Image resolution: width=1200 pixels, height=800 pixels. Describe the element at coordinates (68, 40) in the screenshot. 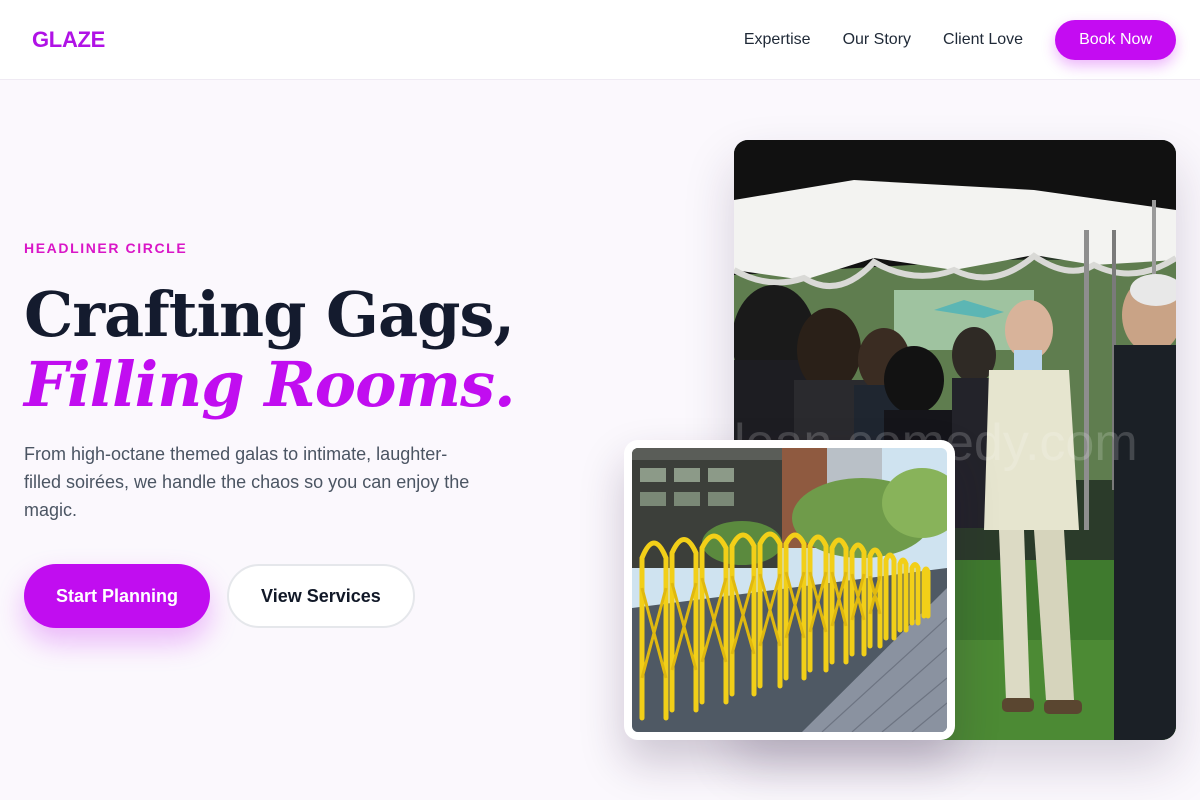

I see `brand-logo: GLAZE` at that location.